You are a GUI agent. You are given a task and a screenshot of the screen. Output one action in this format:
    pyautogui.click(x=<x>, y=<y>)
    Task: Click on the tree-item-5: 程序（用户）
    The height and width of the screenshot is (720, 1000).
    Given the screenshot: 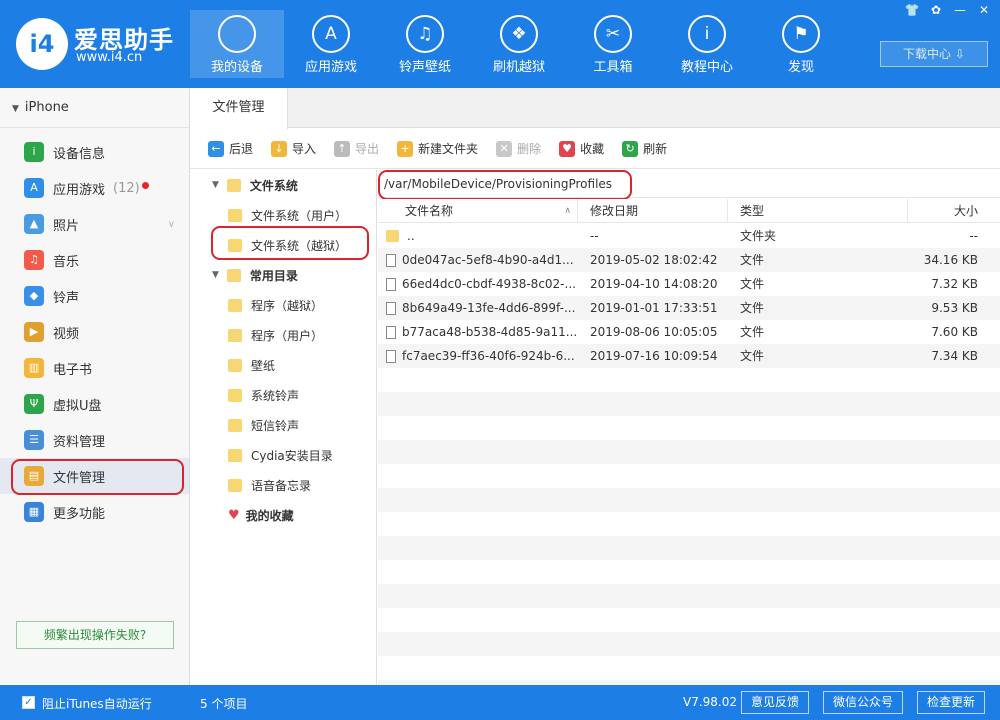 What is the action you would take?
    pyautogui.click(x=283, y=335)
    